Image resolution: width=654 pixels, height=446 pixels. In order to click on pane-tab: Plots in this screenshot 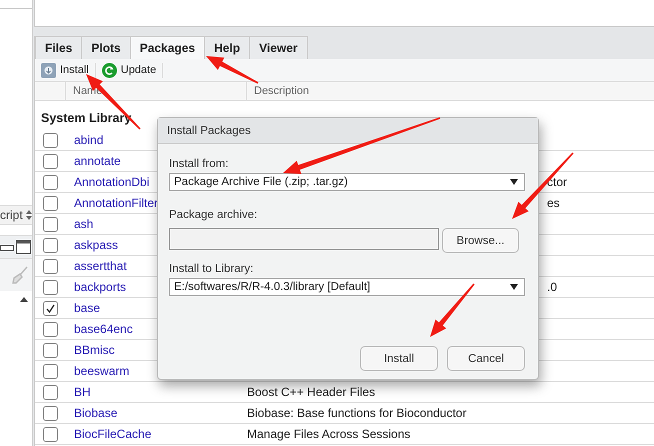, I will do `click(106, 47)`.